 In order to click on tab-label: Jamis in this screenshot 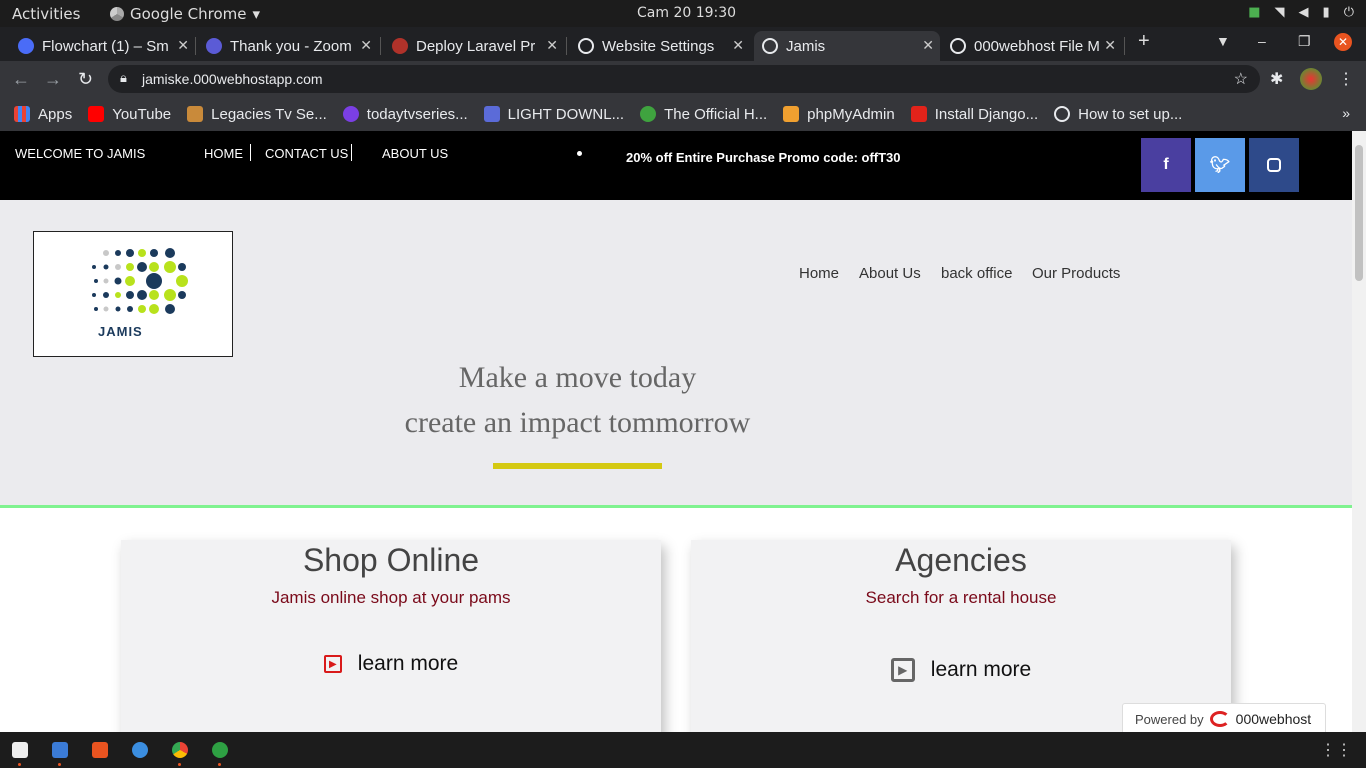, I will do `click(806, 46)`.